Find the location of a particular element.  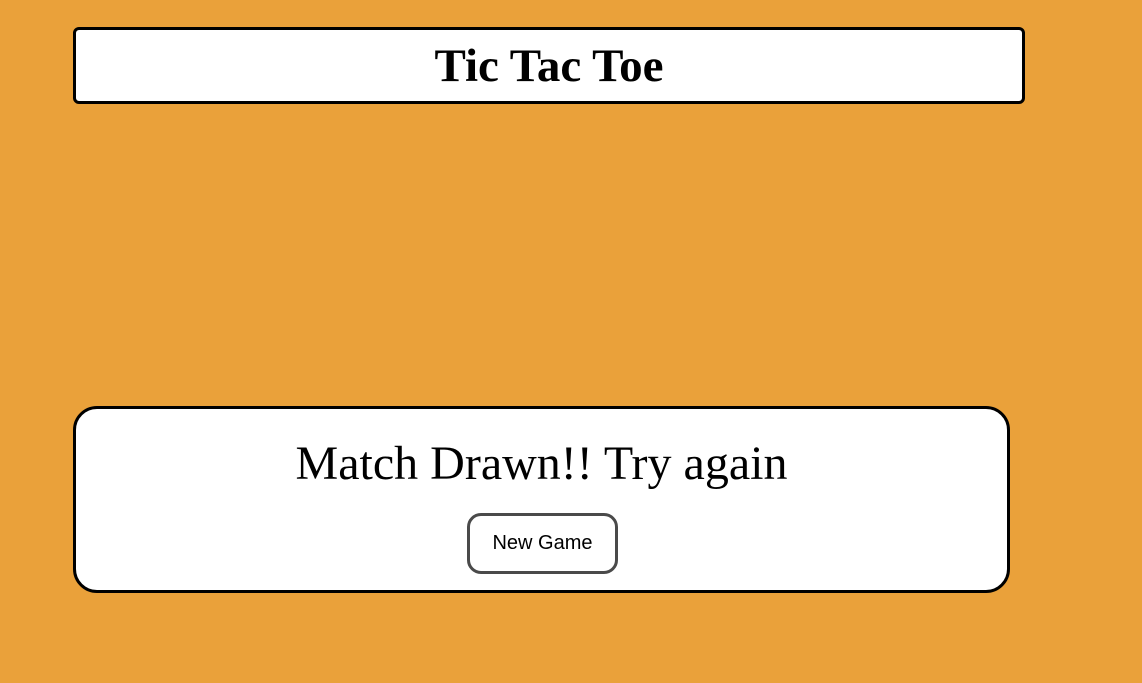

title-banner: Tic Tac Toe is located at coordinates (549, 65).